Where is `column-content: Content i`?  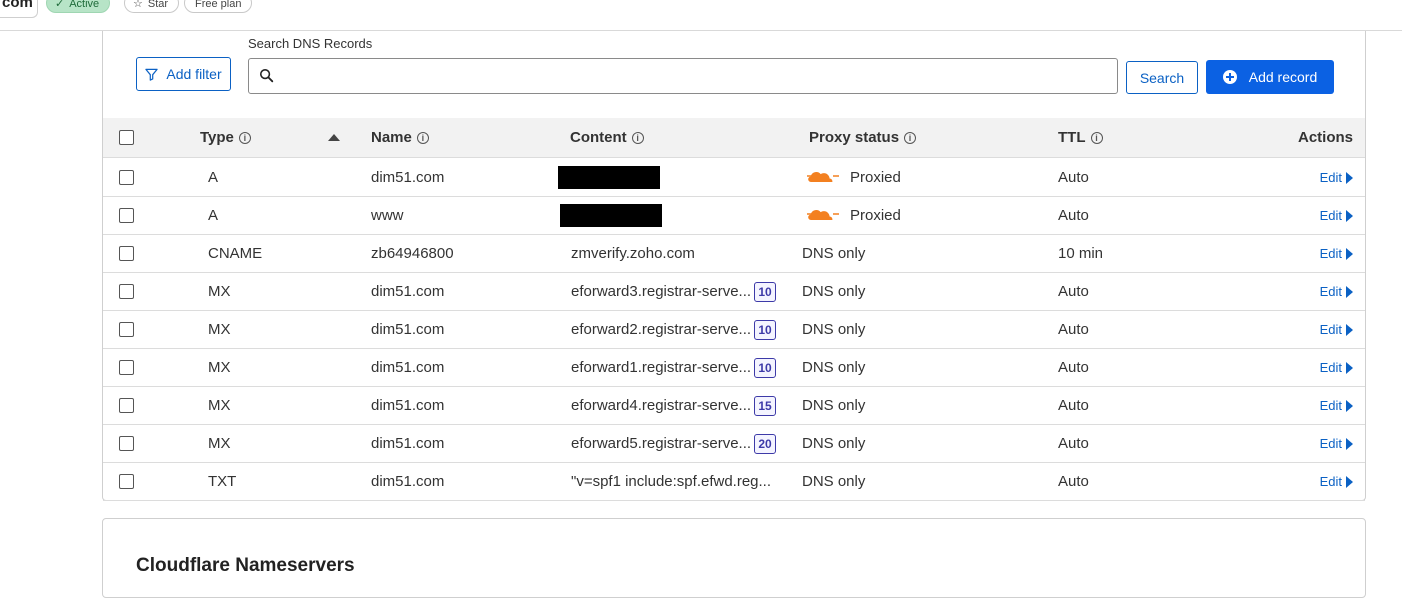 column-content: Content i is located at coordinates (607, 137).